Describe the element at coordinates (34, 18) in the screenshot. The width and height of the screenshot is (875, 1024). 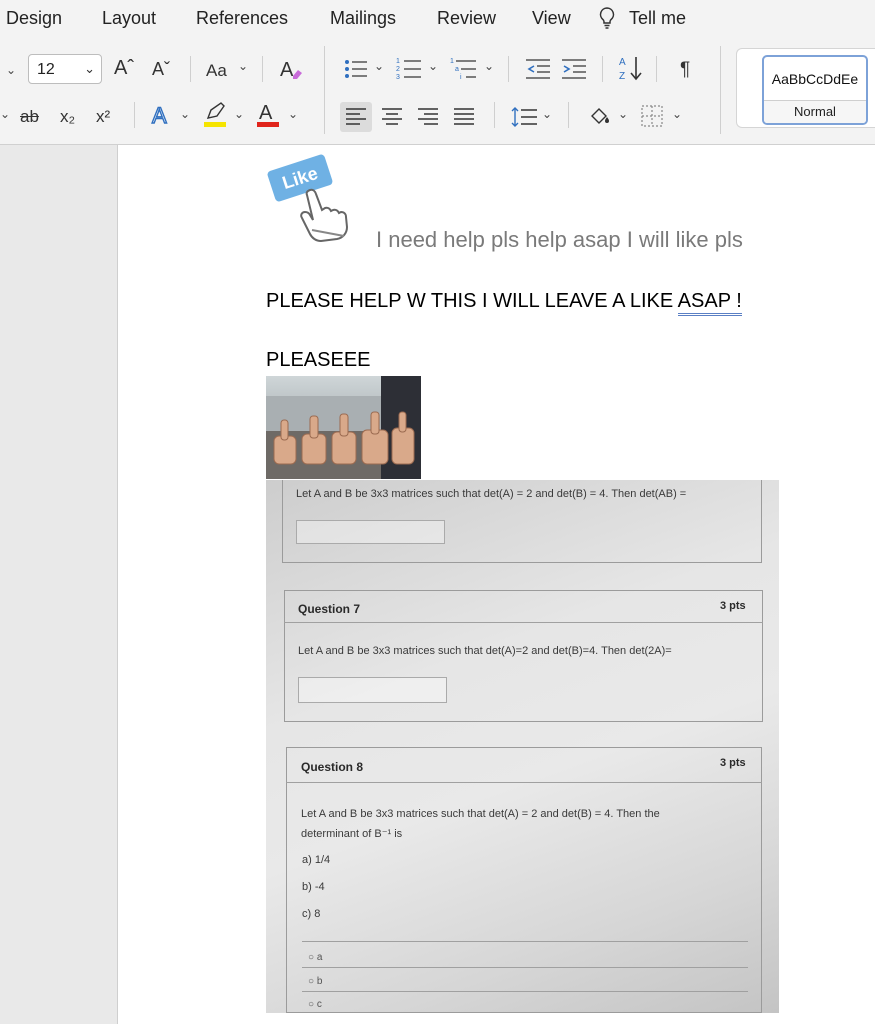
I see `tab-design: Design` at that location.